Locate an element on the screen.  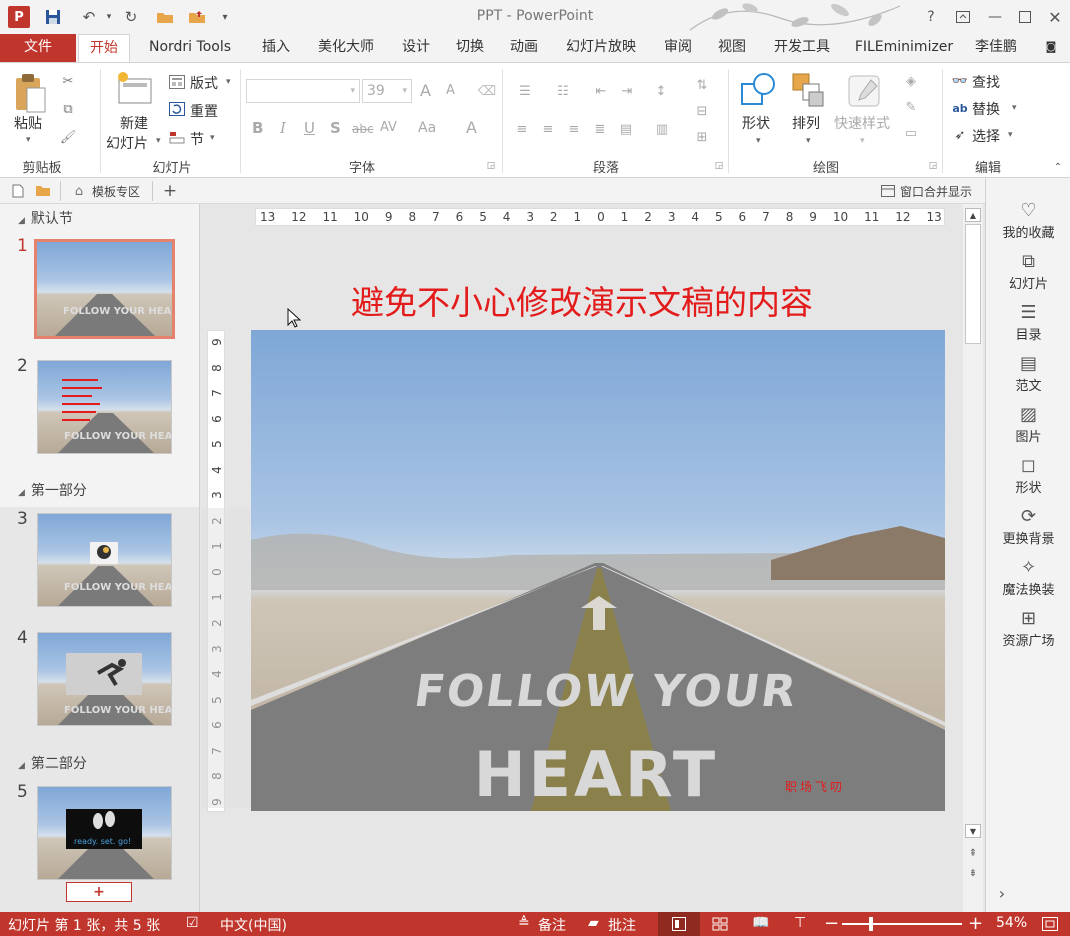
new-document-icon is located at coordinates (18, 191).